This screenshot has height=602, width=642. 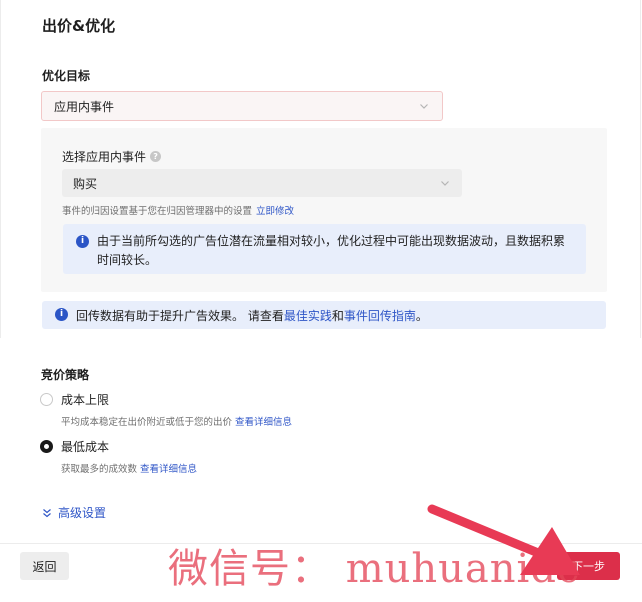 What do you see at coordinates (79, 26) in the screenshot?
I see `section-title: 出价&优化` at bounding box center [79, 26].